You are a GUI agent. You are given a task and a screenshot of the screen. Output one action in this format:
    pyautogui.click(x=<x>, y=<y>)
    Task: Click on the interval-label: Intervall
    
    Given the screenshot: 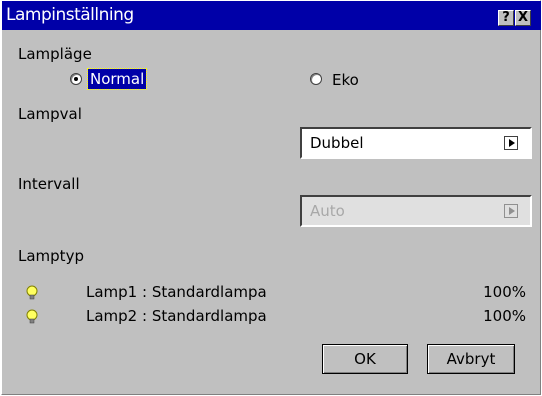 What is the action you would take?
    pyautogui.click(x=49, y=184)
    